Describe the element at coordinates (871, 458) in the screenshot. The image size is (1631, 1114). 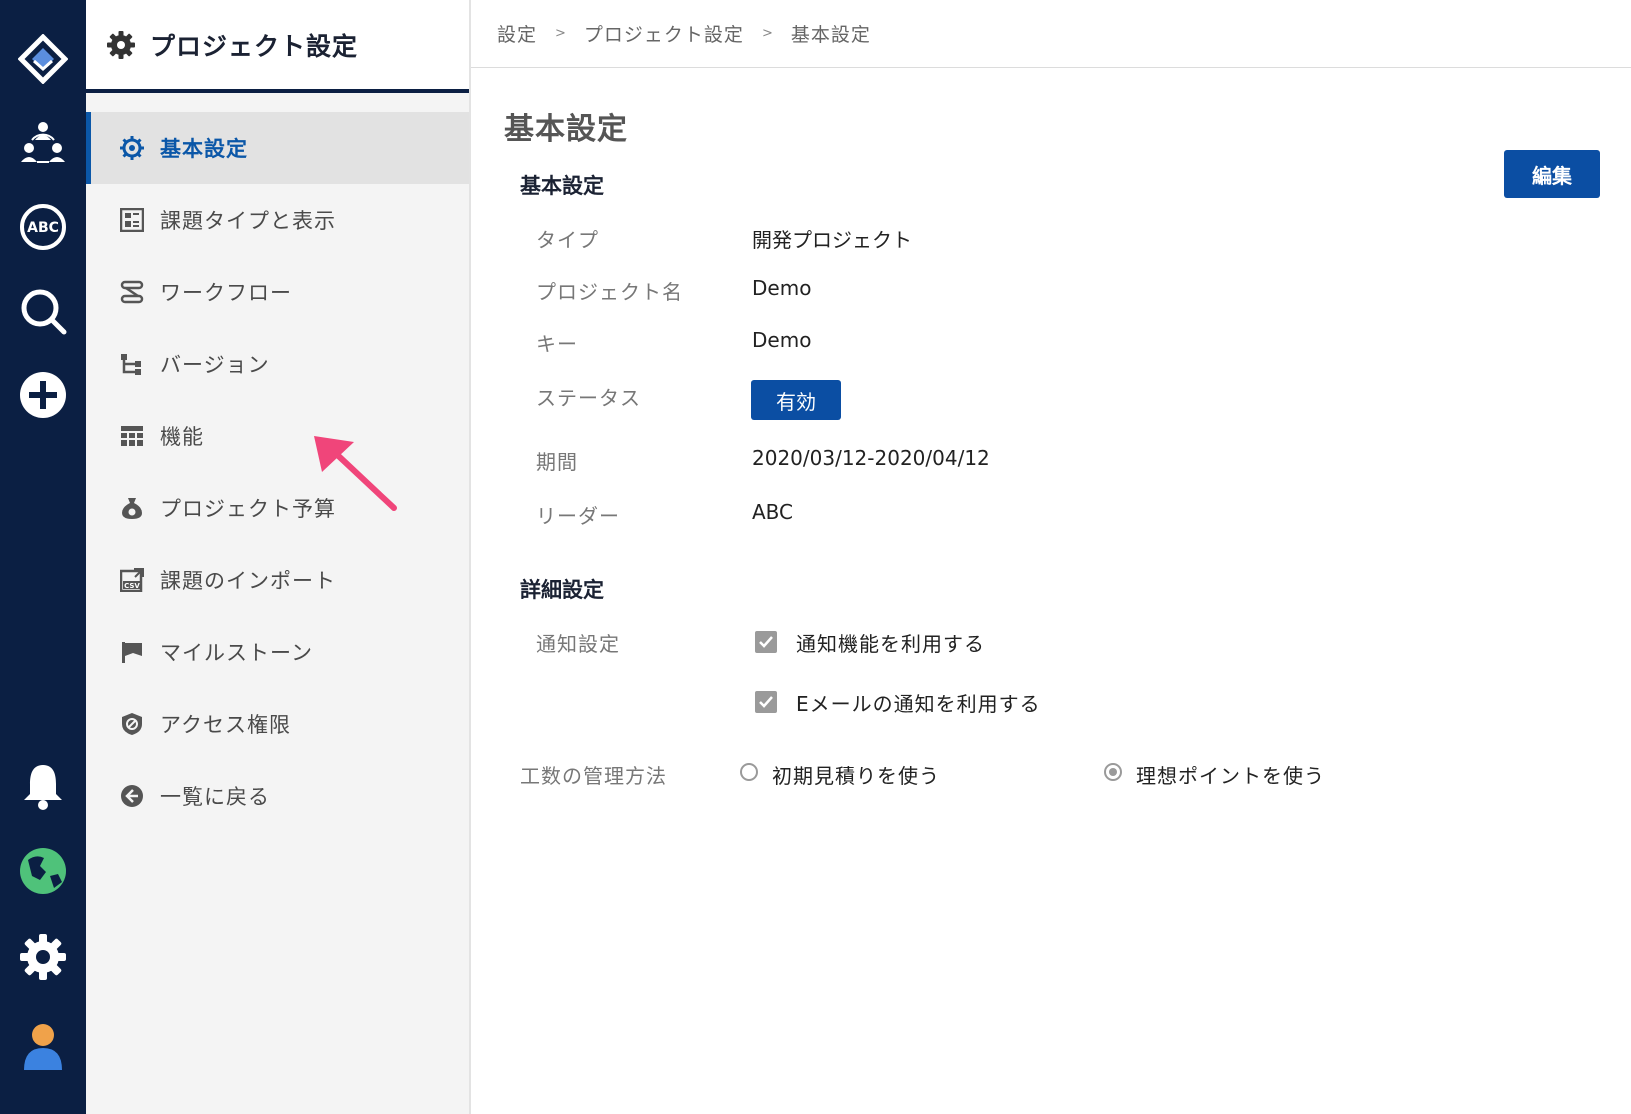
I see `field-value-period: 2020/03/12-2020/04/12` at that location.